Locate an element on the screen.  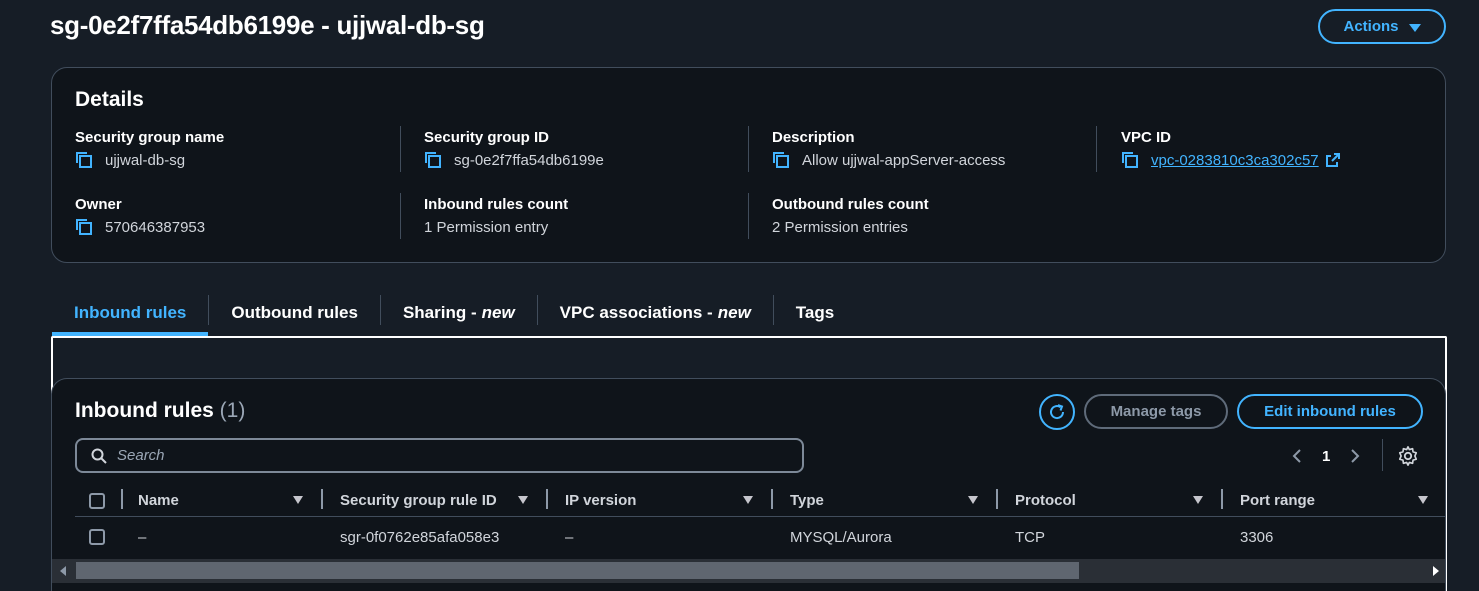
tab-inbound-rules: Inbound rules is located at coordinates (130, 313).